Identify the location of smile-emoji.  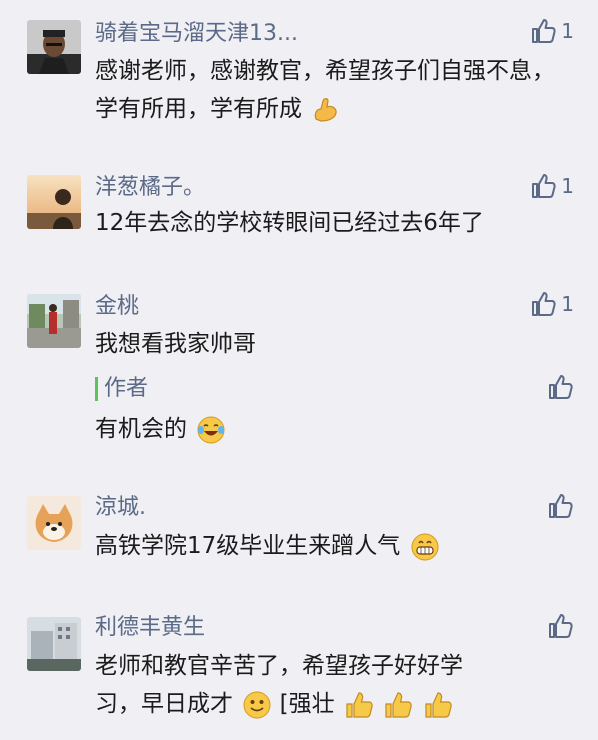
(257, 704).